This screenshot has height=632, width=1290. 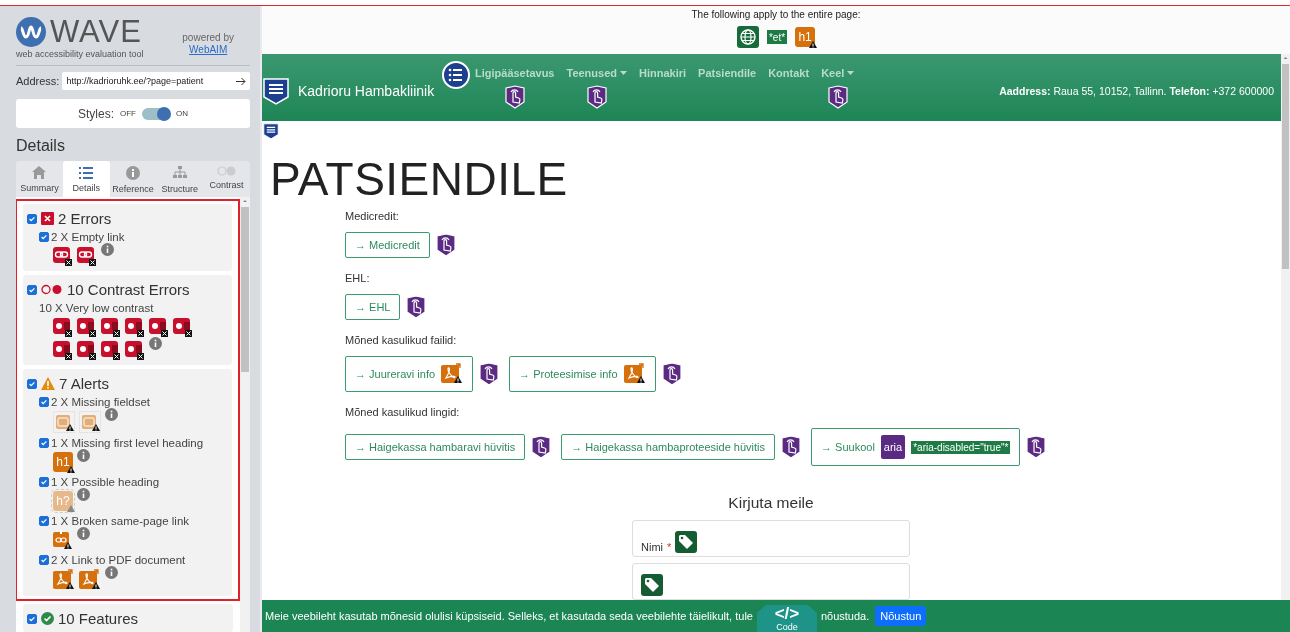 What do you see at coordinates (669, 547) in the screenshot?
I see `required-mark: *` at bounding box center [669, 547].